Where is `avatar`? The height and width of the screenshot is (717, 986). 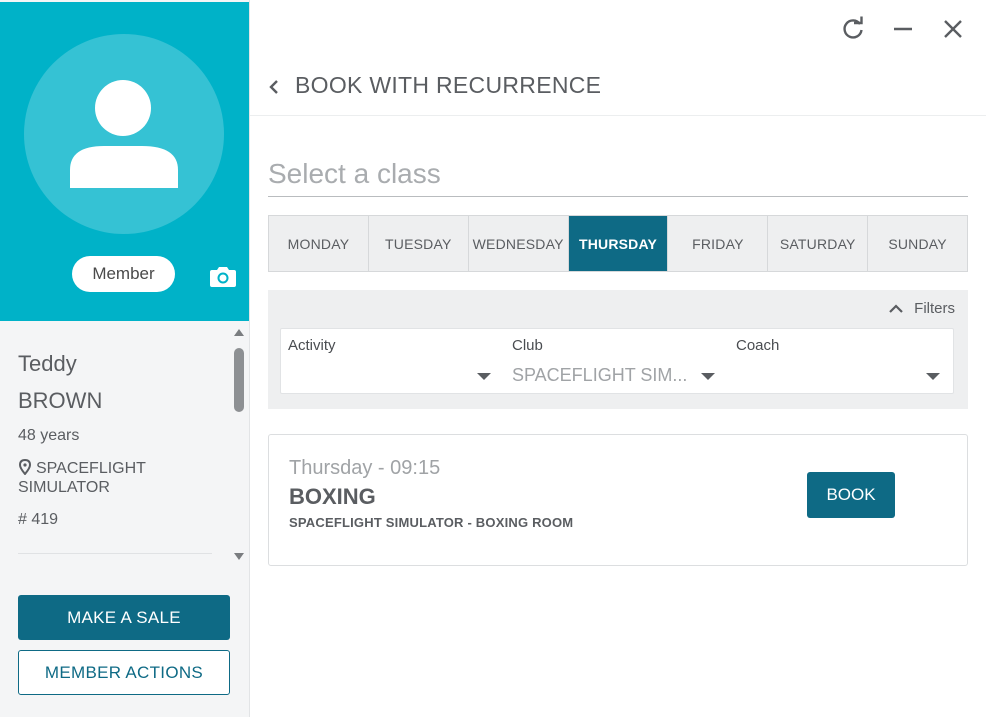
avatar is located at coordinates (124, 134).